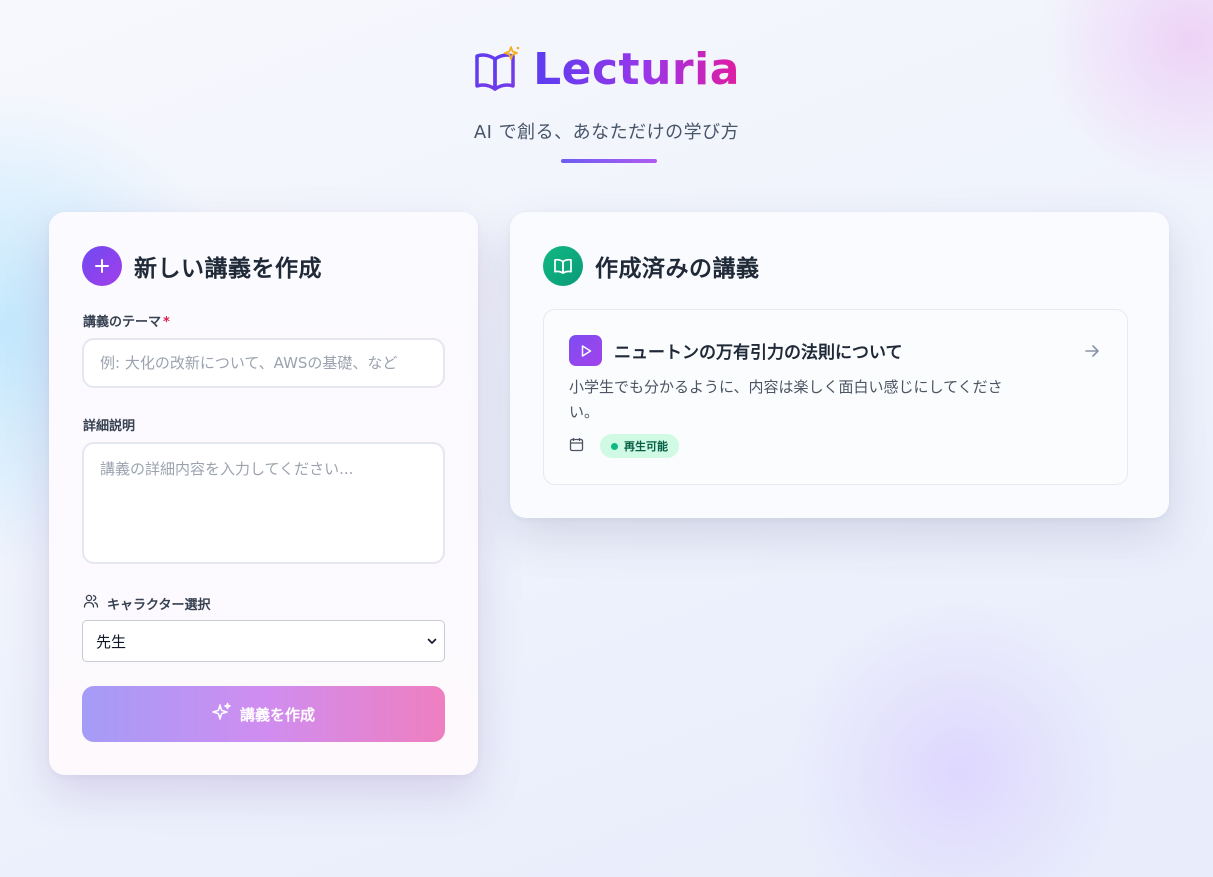 Image resolution: width=1213 pixels, height=877 pixels. What do you see at coordinates (677, 269) in the screenshot?
I see `list-card-title: 作成済みの講義` at bounding box center [677, 269].